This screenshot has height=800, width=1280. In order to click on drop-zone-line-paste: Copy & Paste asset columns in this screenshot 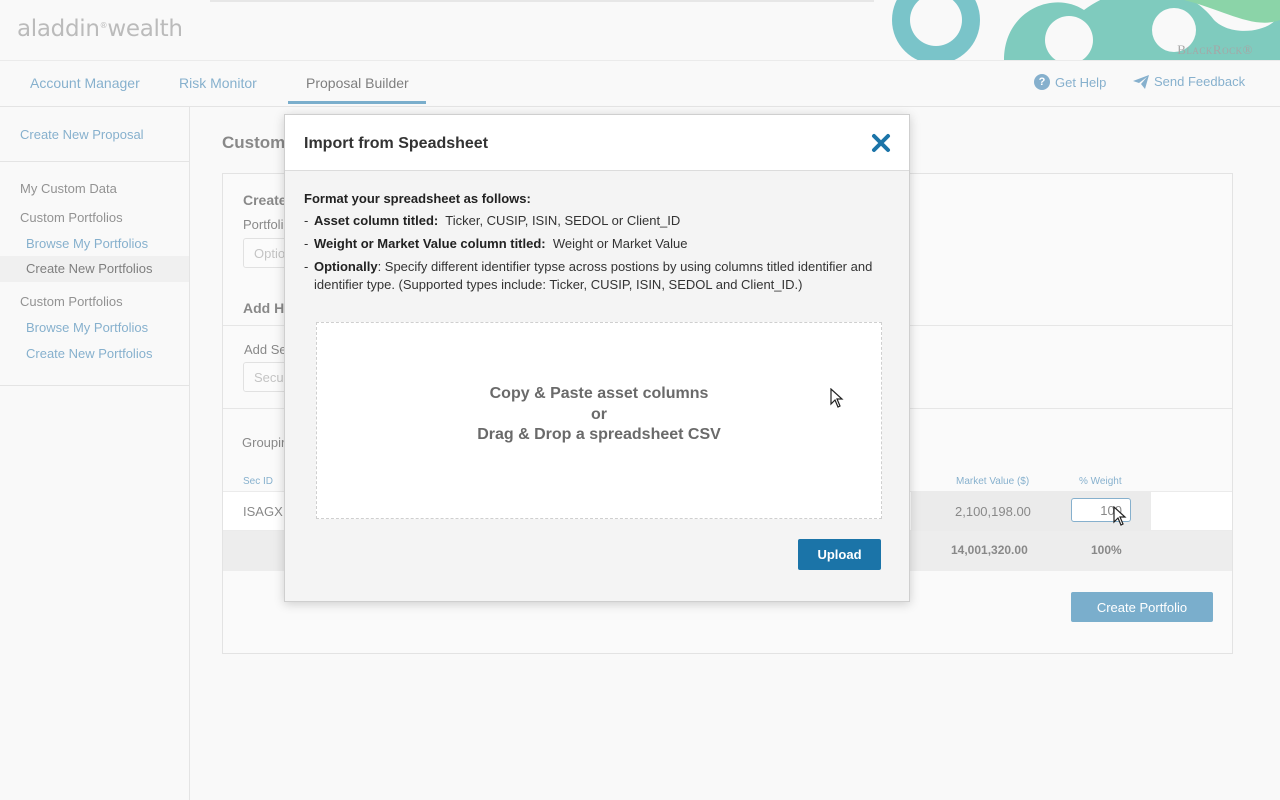, I will do `click(599, 393)`.